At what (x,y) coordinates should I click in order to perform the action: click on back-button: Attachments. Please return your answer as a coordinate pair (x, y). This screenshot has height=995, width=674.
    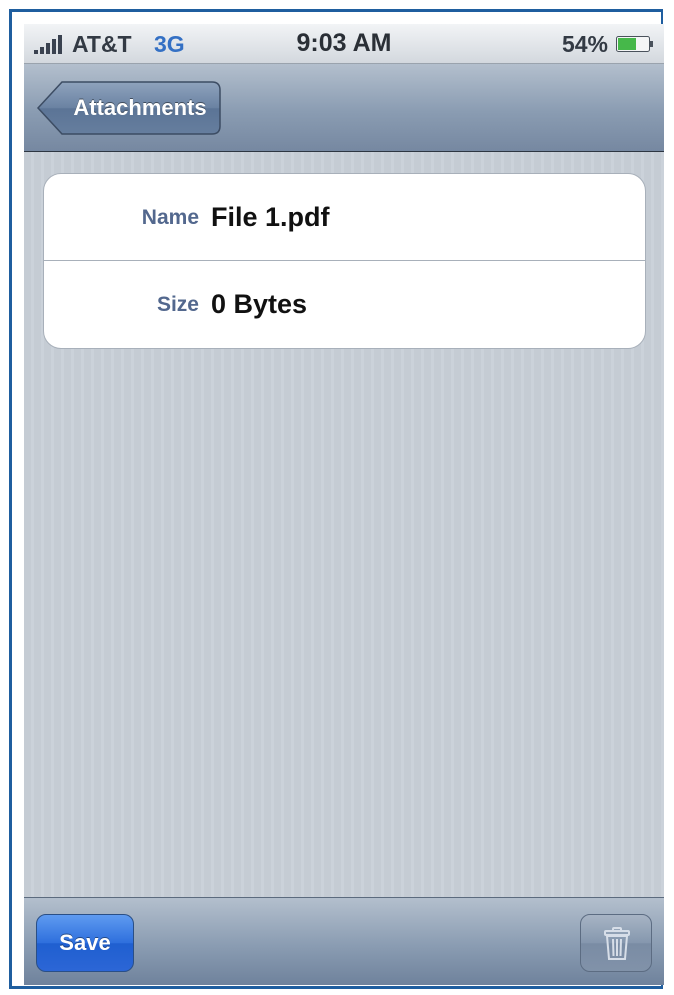
    Looking at the image, I should click on (129, 108).